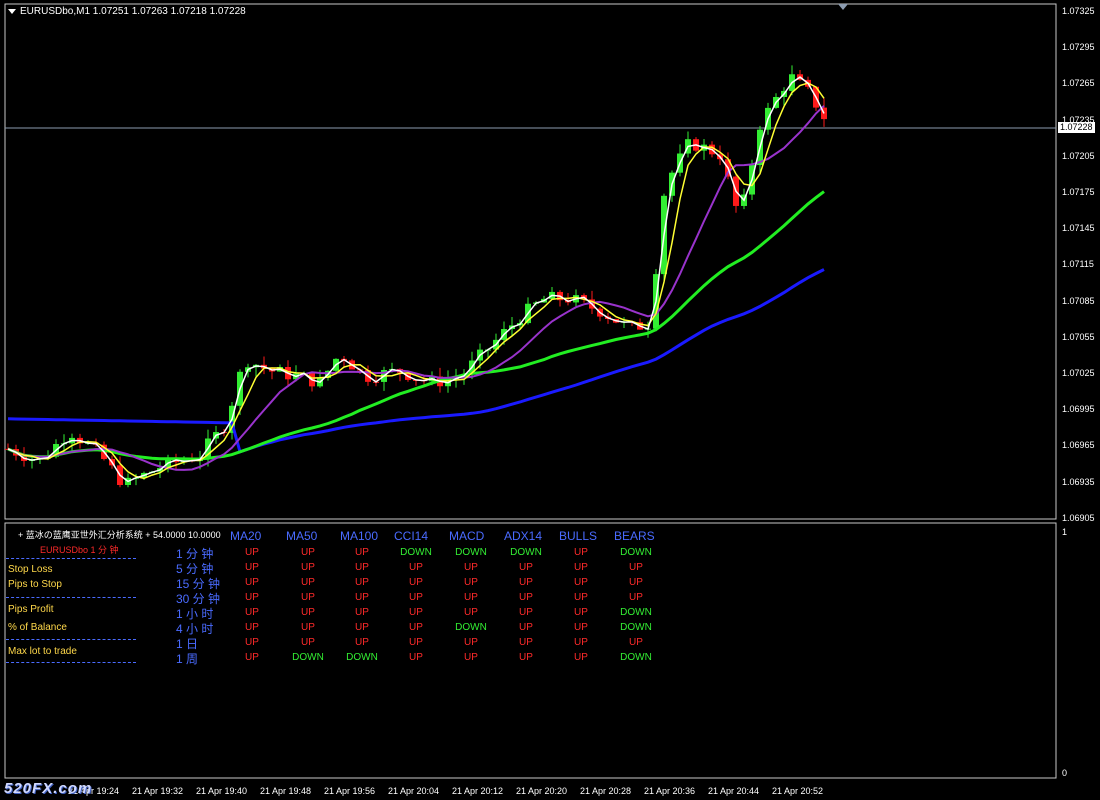 The width and height of the screenshot is (1100, 800). Describe the element at coordinates (578, 536) in the screenshot. I see `signal-header-bulls: BULLS` at that location.